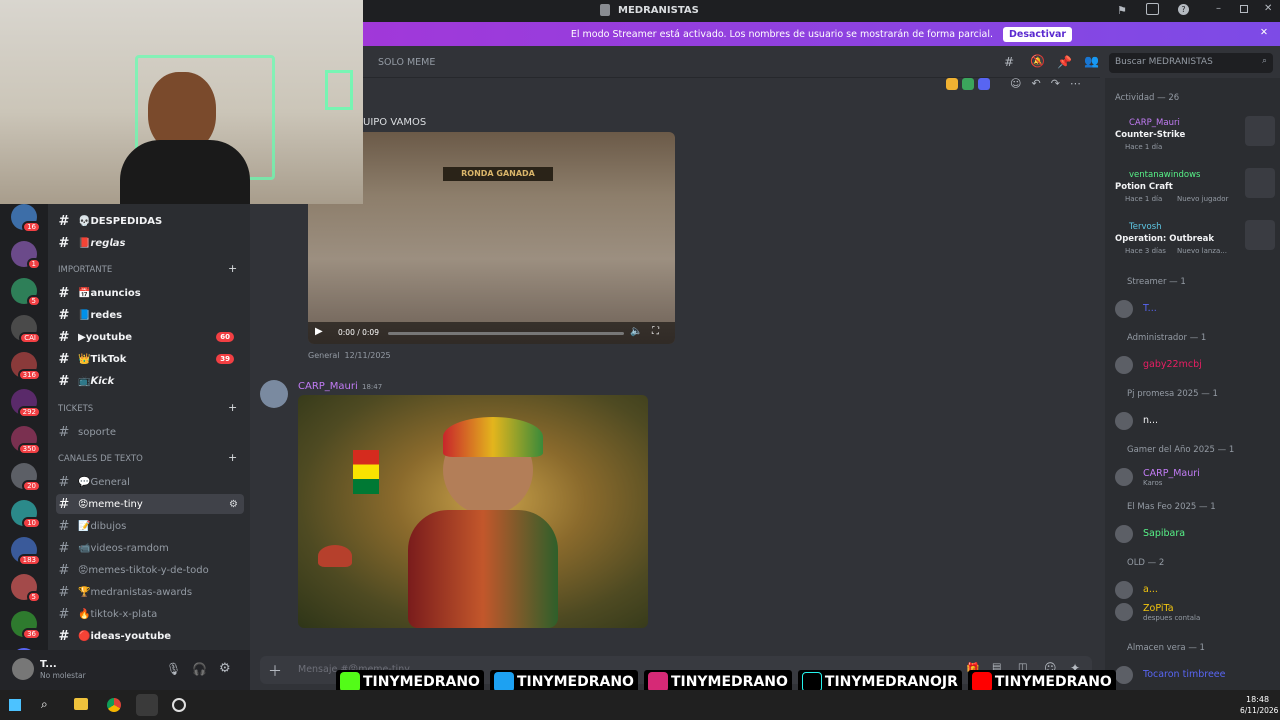  Describe the element at coordinates (150, 359) in the screenshot. I see `channel-item: # 👑TikTok 39` at that location.